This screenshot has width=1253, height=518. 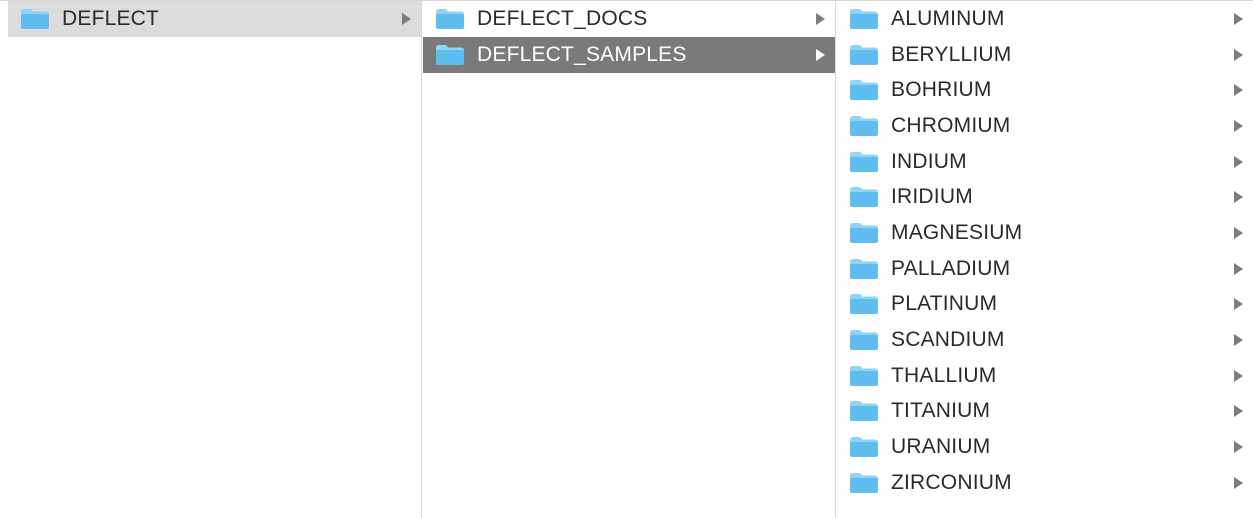 I want to click on folder-item-label: BOHRIUM, so click(x=941, y=90).